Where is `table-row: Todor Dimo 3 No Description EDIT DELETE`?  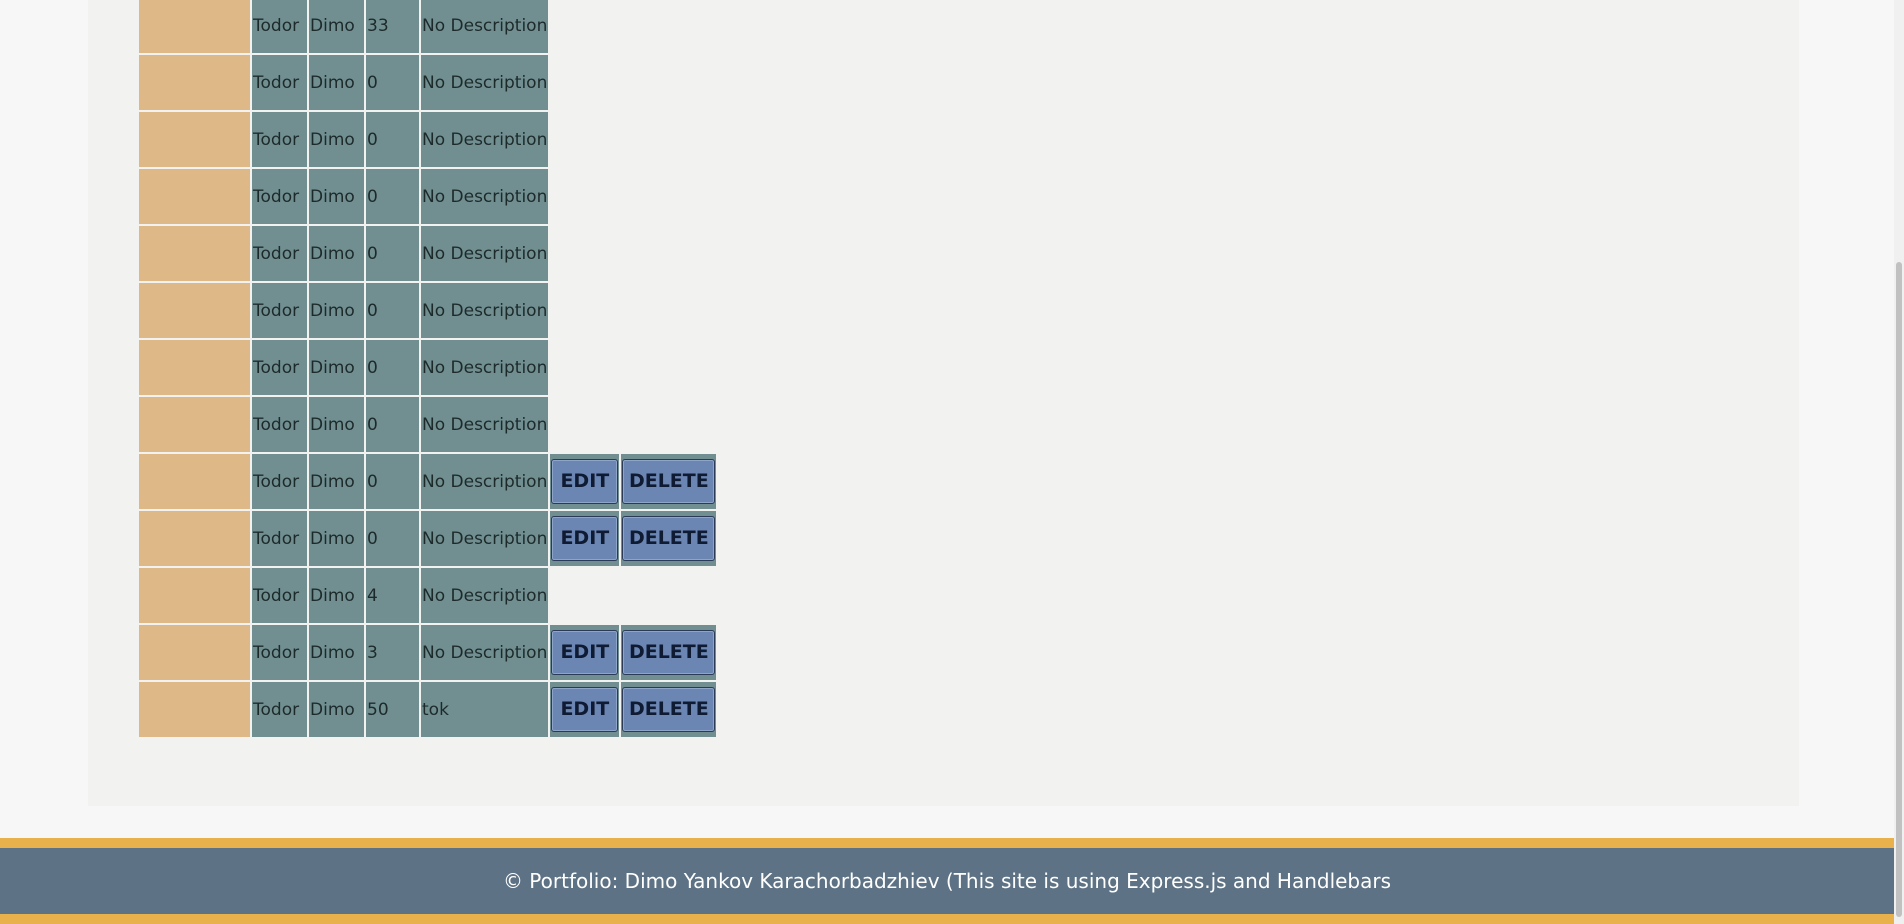 table-row: Todor Dimo 3 No Description EDIT DELETE is located at coordinates (428, 652).